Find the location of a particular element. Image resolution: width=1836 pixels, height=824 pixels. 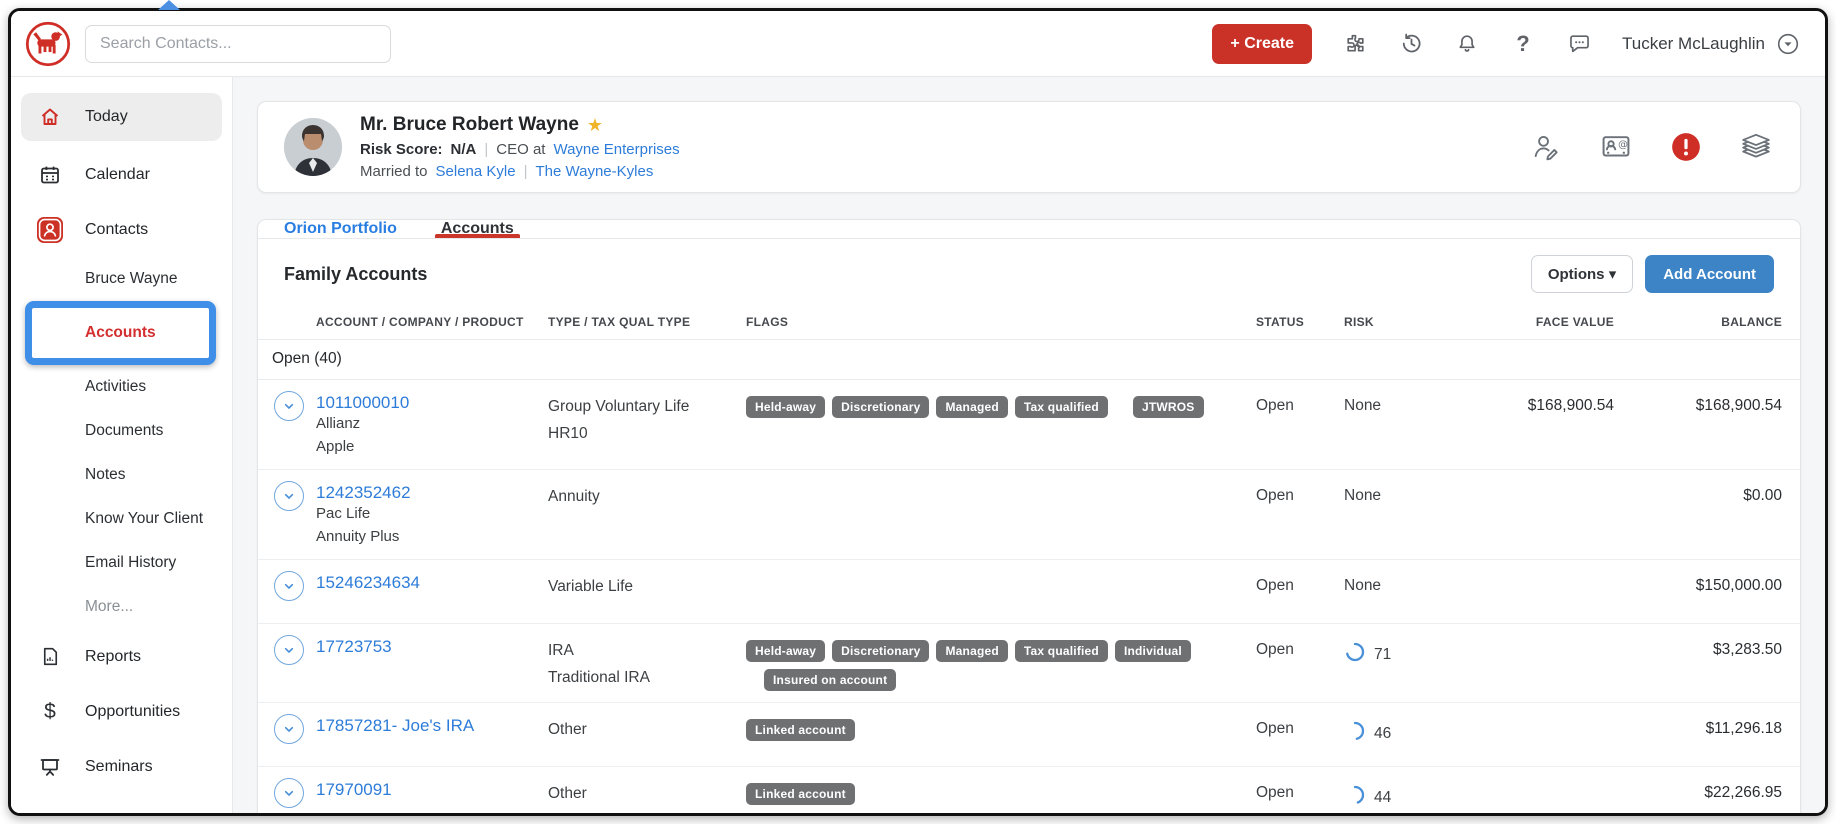

risk-score-value: 71 is located at coordinates (1383, 654).